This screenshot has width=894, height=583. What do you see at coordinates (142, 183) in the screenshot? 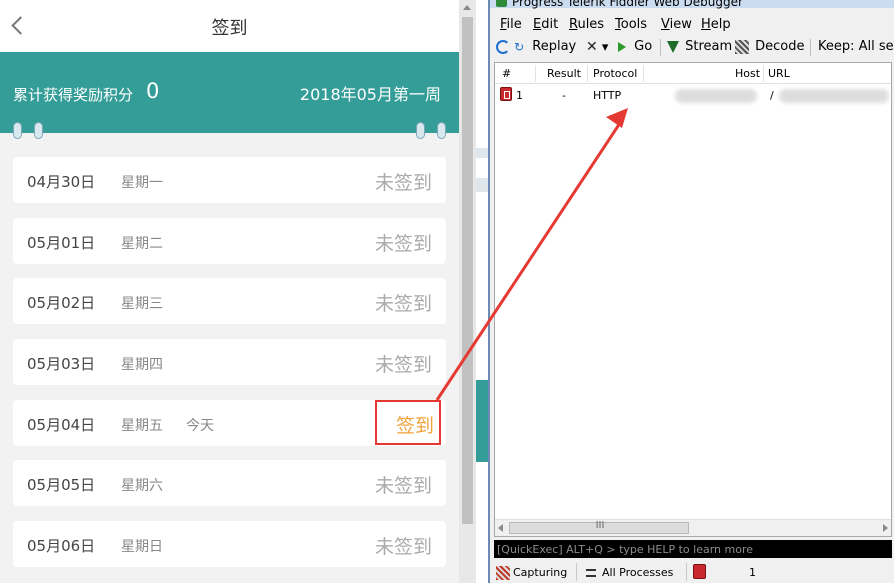
I see `day-weekday: 星期一` at bounding box center [142, 183].